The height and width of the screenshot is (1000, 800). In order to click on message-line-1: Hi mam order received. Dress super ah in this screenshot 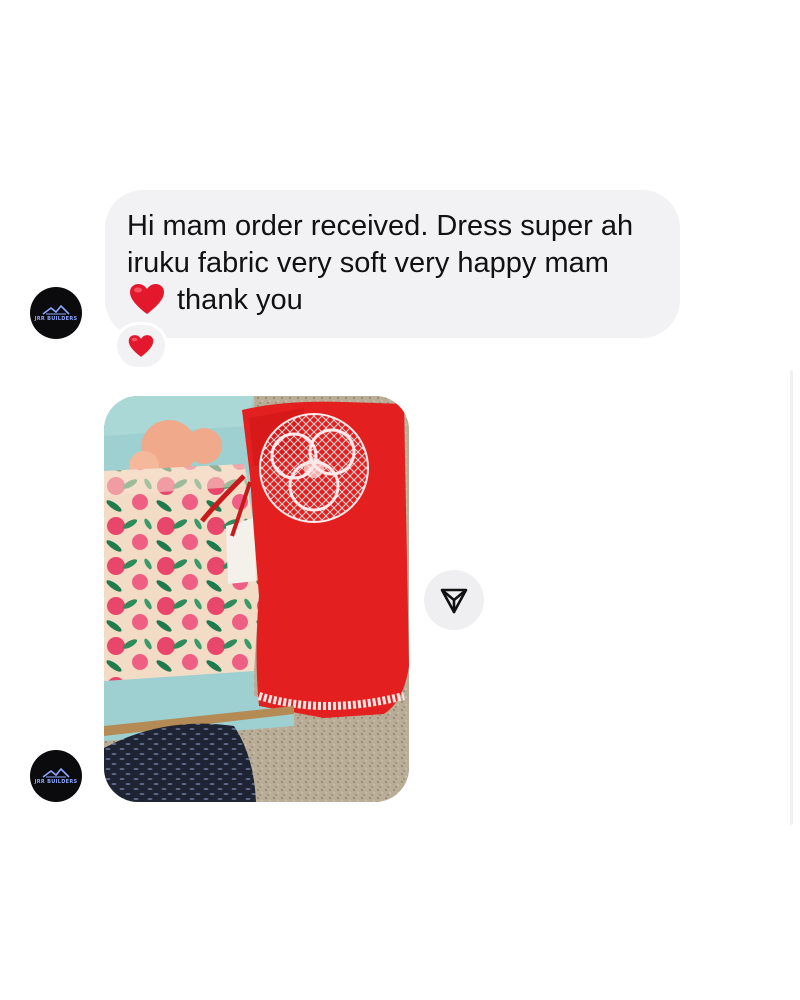, I will do `click(380, 226)`.